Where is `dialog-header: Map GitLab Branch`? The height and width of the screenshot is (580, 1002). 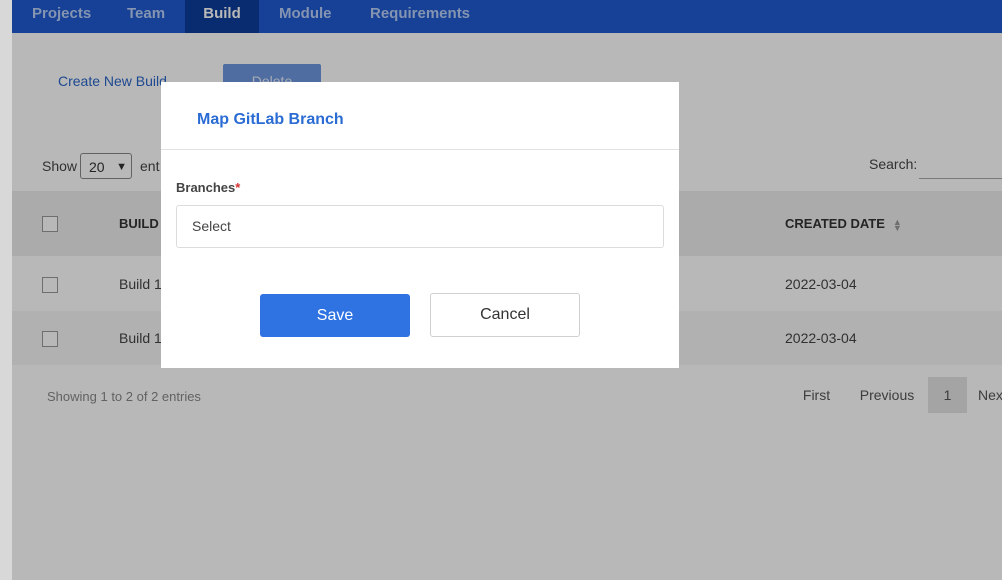 dialog-header: Map GitLab Branch is located at coordinates (420, 116).